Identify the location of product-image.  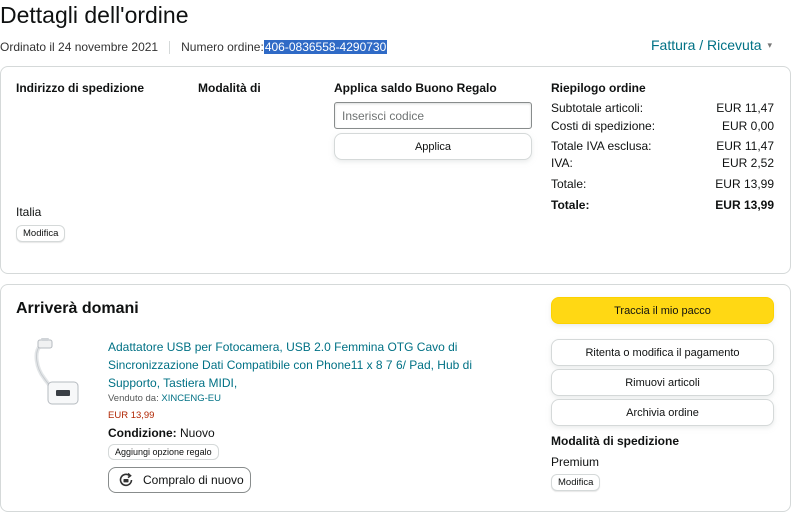
(61, 373).